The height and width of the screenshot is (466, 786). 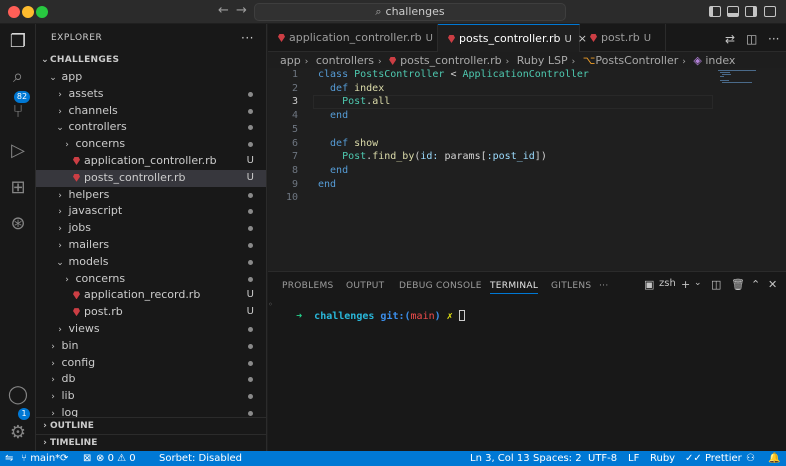 I want to click on terminal-prompt: ➜ challenges git:(main) ✗, so click(x=368, y=316).